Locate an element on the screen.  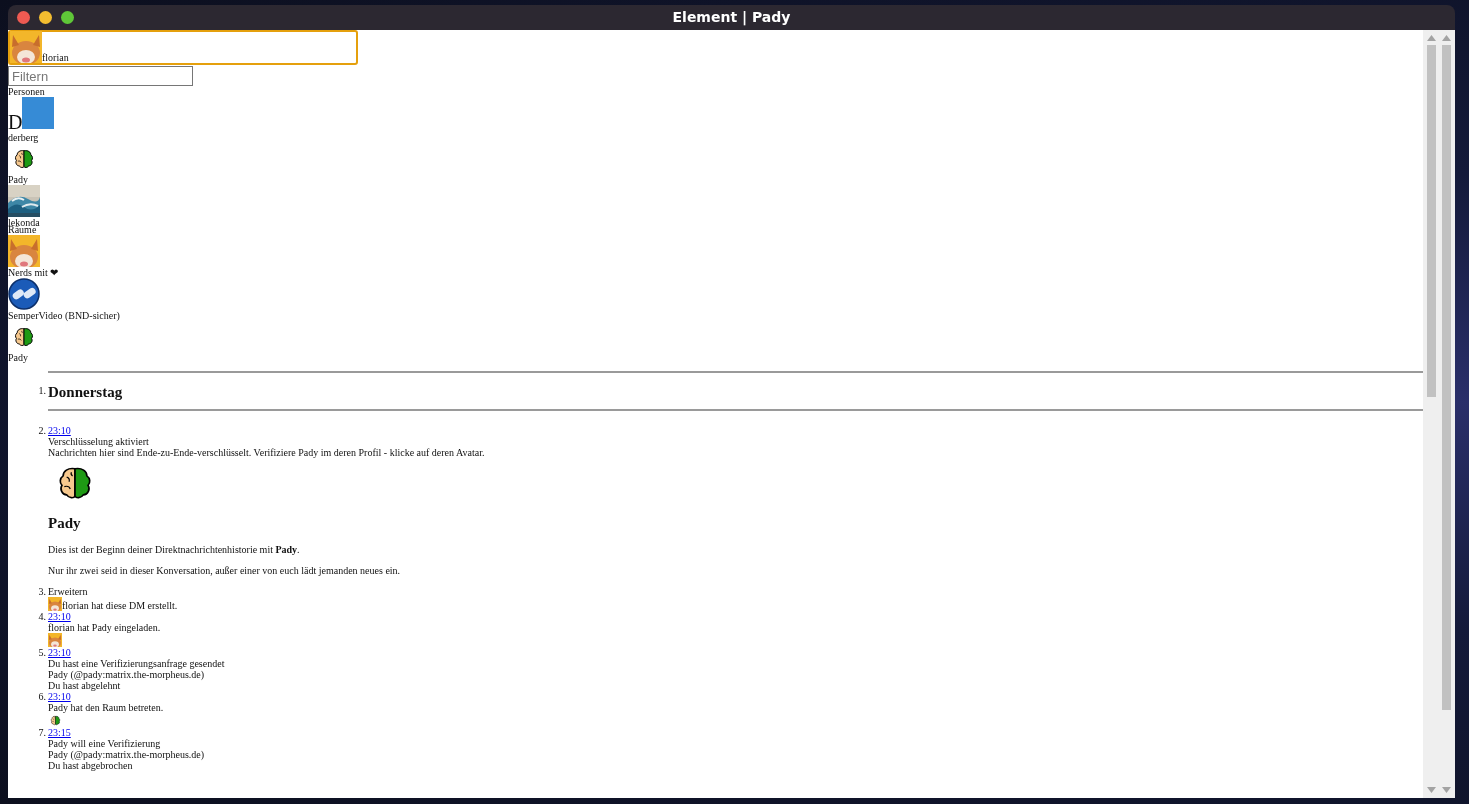
list-number: 6. is located at coordinates (42, 697).